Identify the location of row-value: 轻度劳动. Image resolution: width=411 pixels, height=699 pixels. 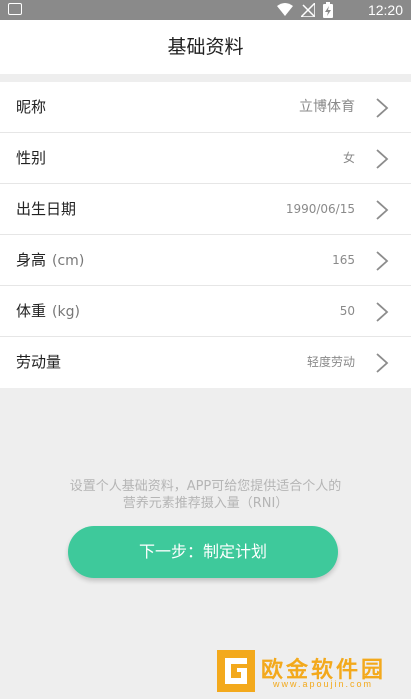
(330, 362).